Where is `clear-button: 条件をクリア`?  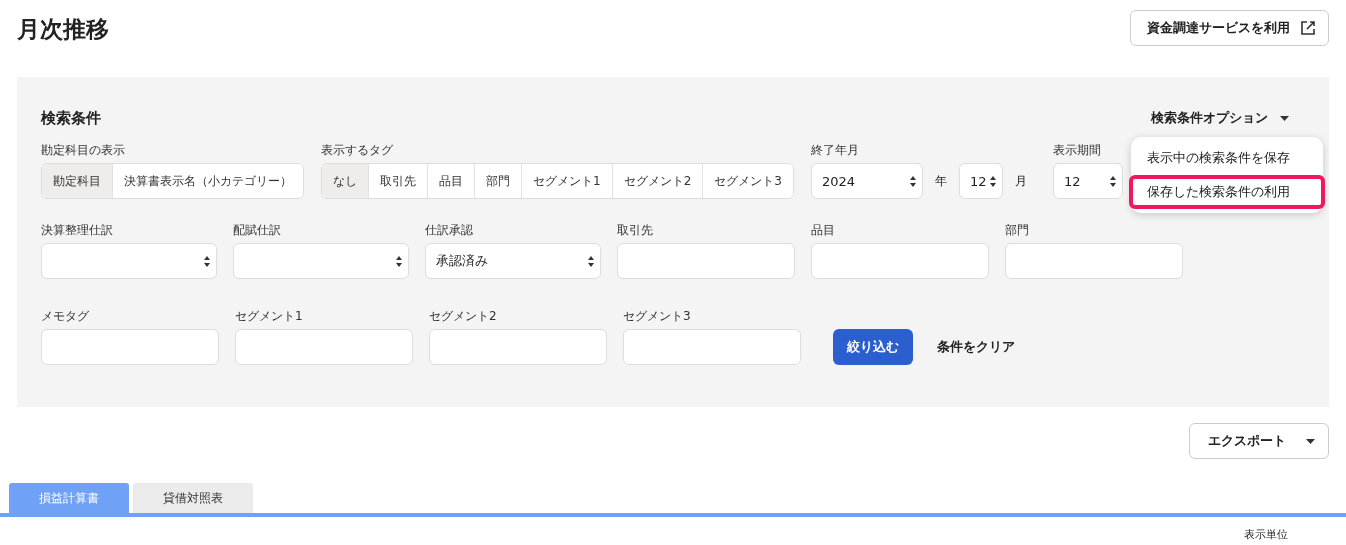
clear-button: 条件をクリア is located at coordinates (976, 347).